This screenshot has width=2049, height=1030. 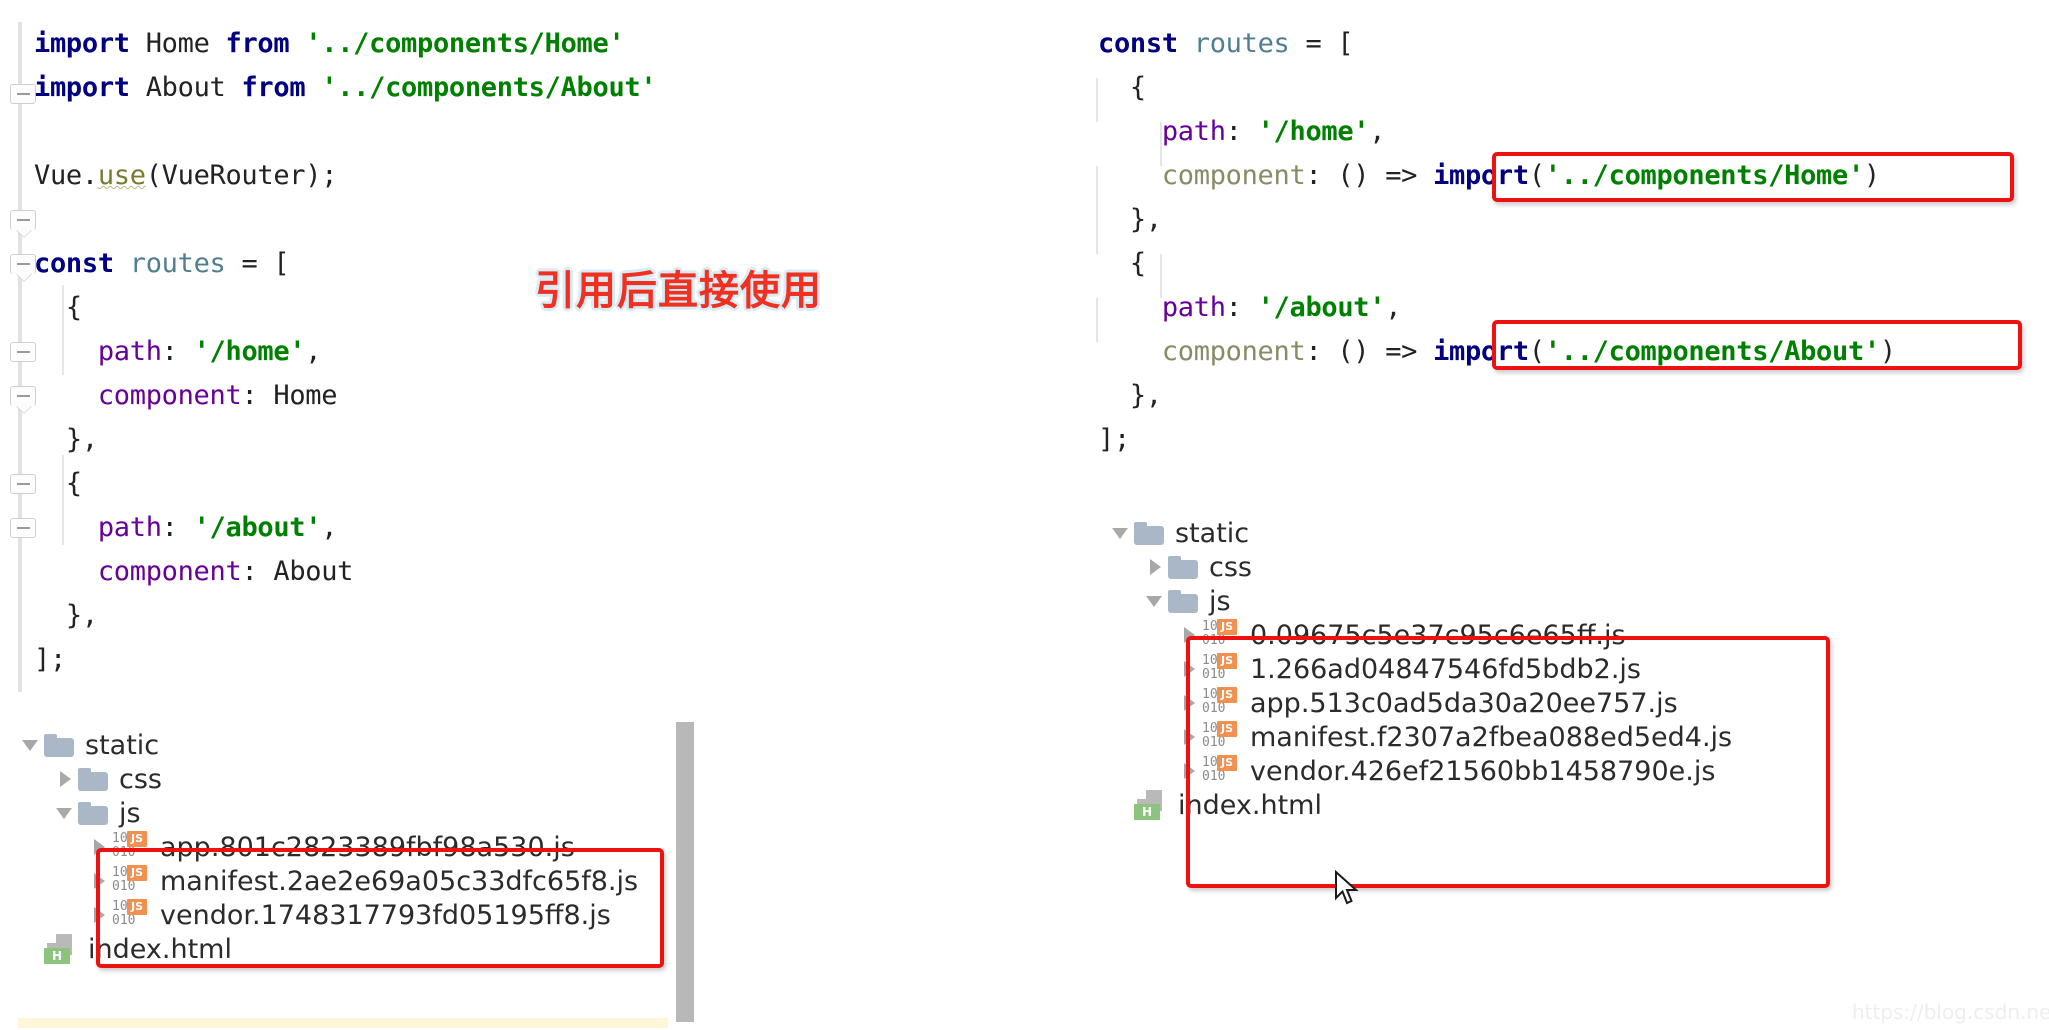 I want to click on code-token: routes, so click(x=1241, y=43).